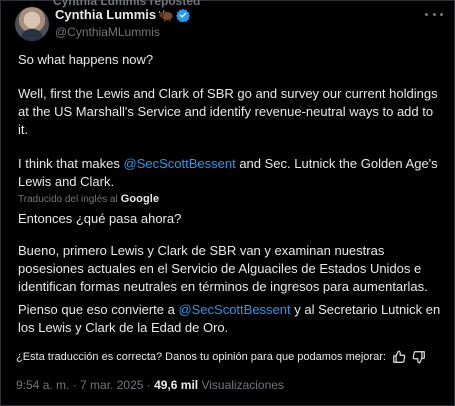  I want to click on buffalo-emoji-icon, so click(165, 15).